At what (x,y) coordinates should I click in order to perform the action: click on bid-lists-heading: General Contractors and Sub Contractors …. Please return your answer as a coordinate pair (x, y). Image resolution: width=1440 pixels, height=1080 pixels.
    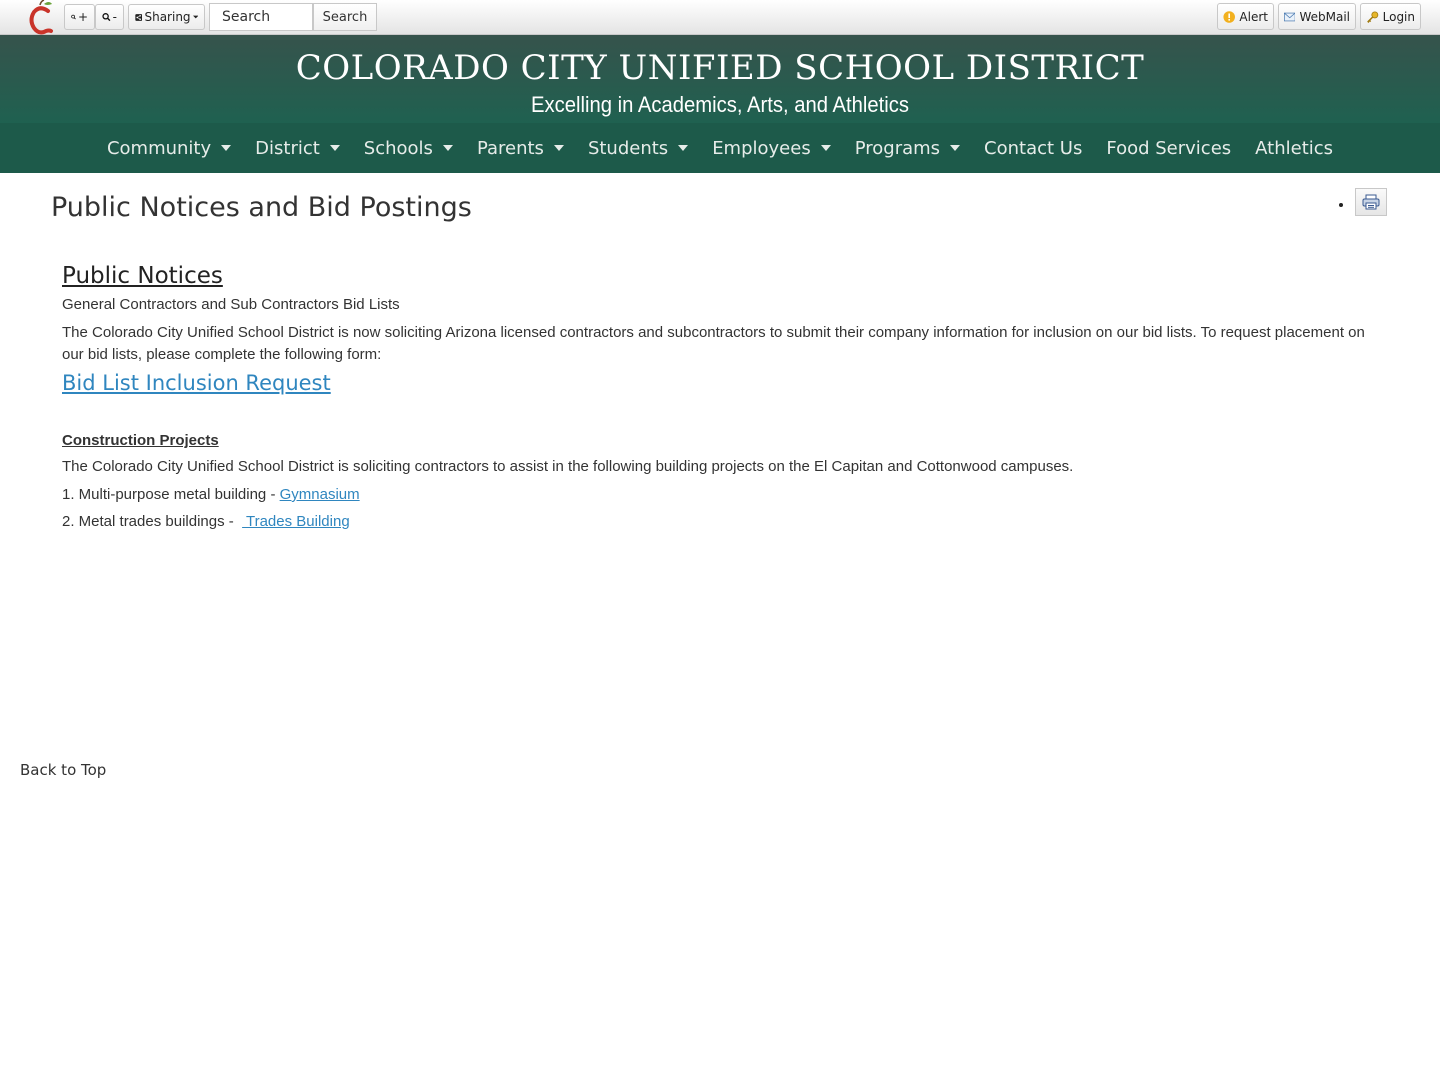
    Looking at the image, I should click on (231, 304).